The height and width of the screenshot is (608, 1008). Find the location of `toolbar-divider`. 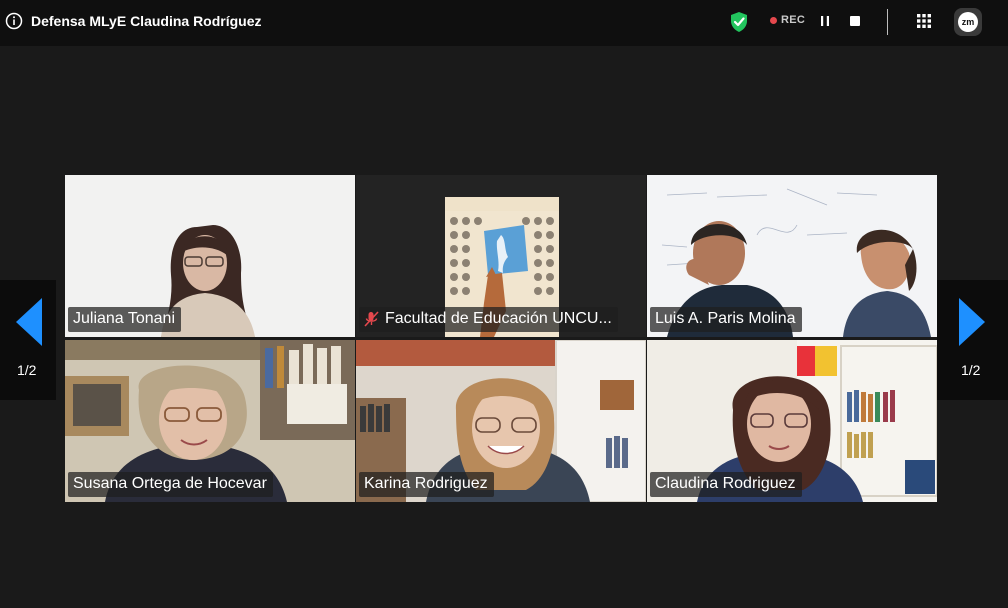

toolbar-divider is located at coordinates (887, 22).